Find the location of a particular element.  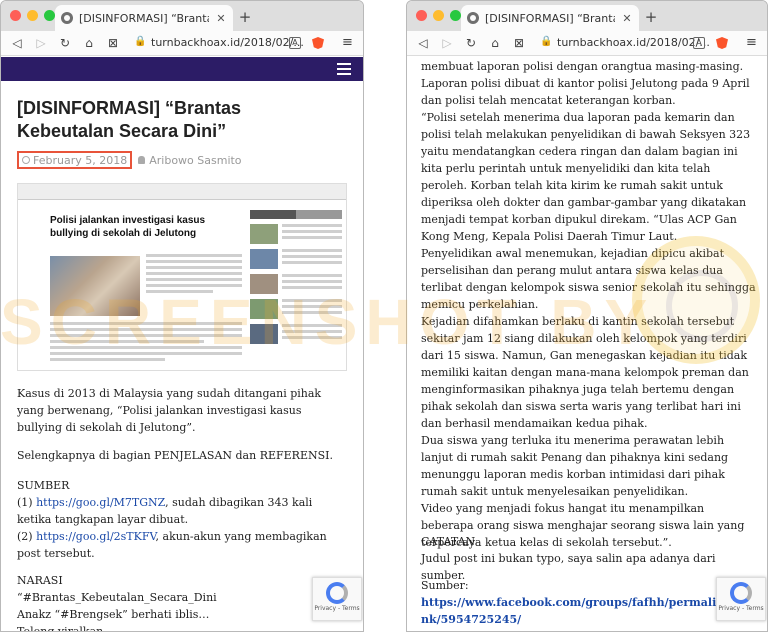

site-header-bar is located at coordinates (182, 69).